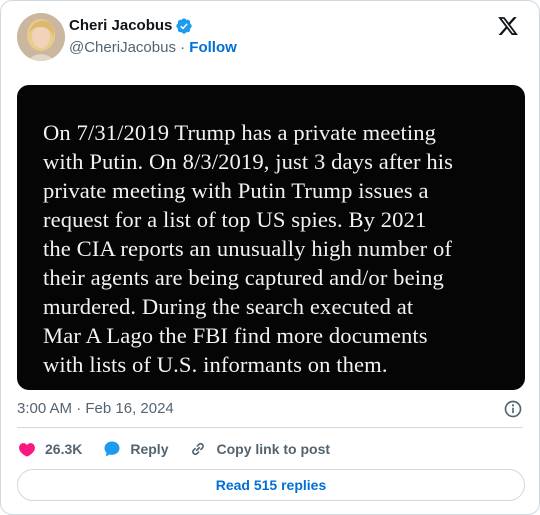 Image resolution: width=540 pixels, height=515 pixels. I want to click on author-info: Cheri Jacobus @CheriJacobus · Follow, so click(153, 37).